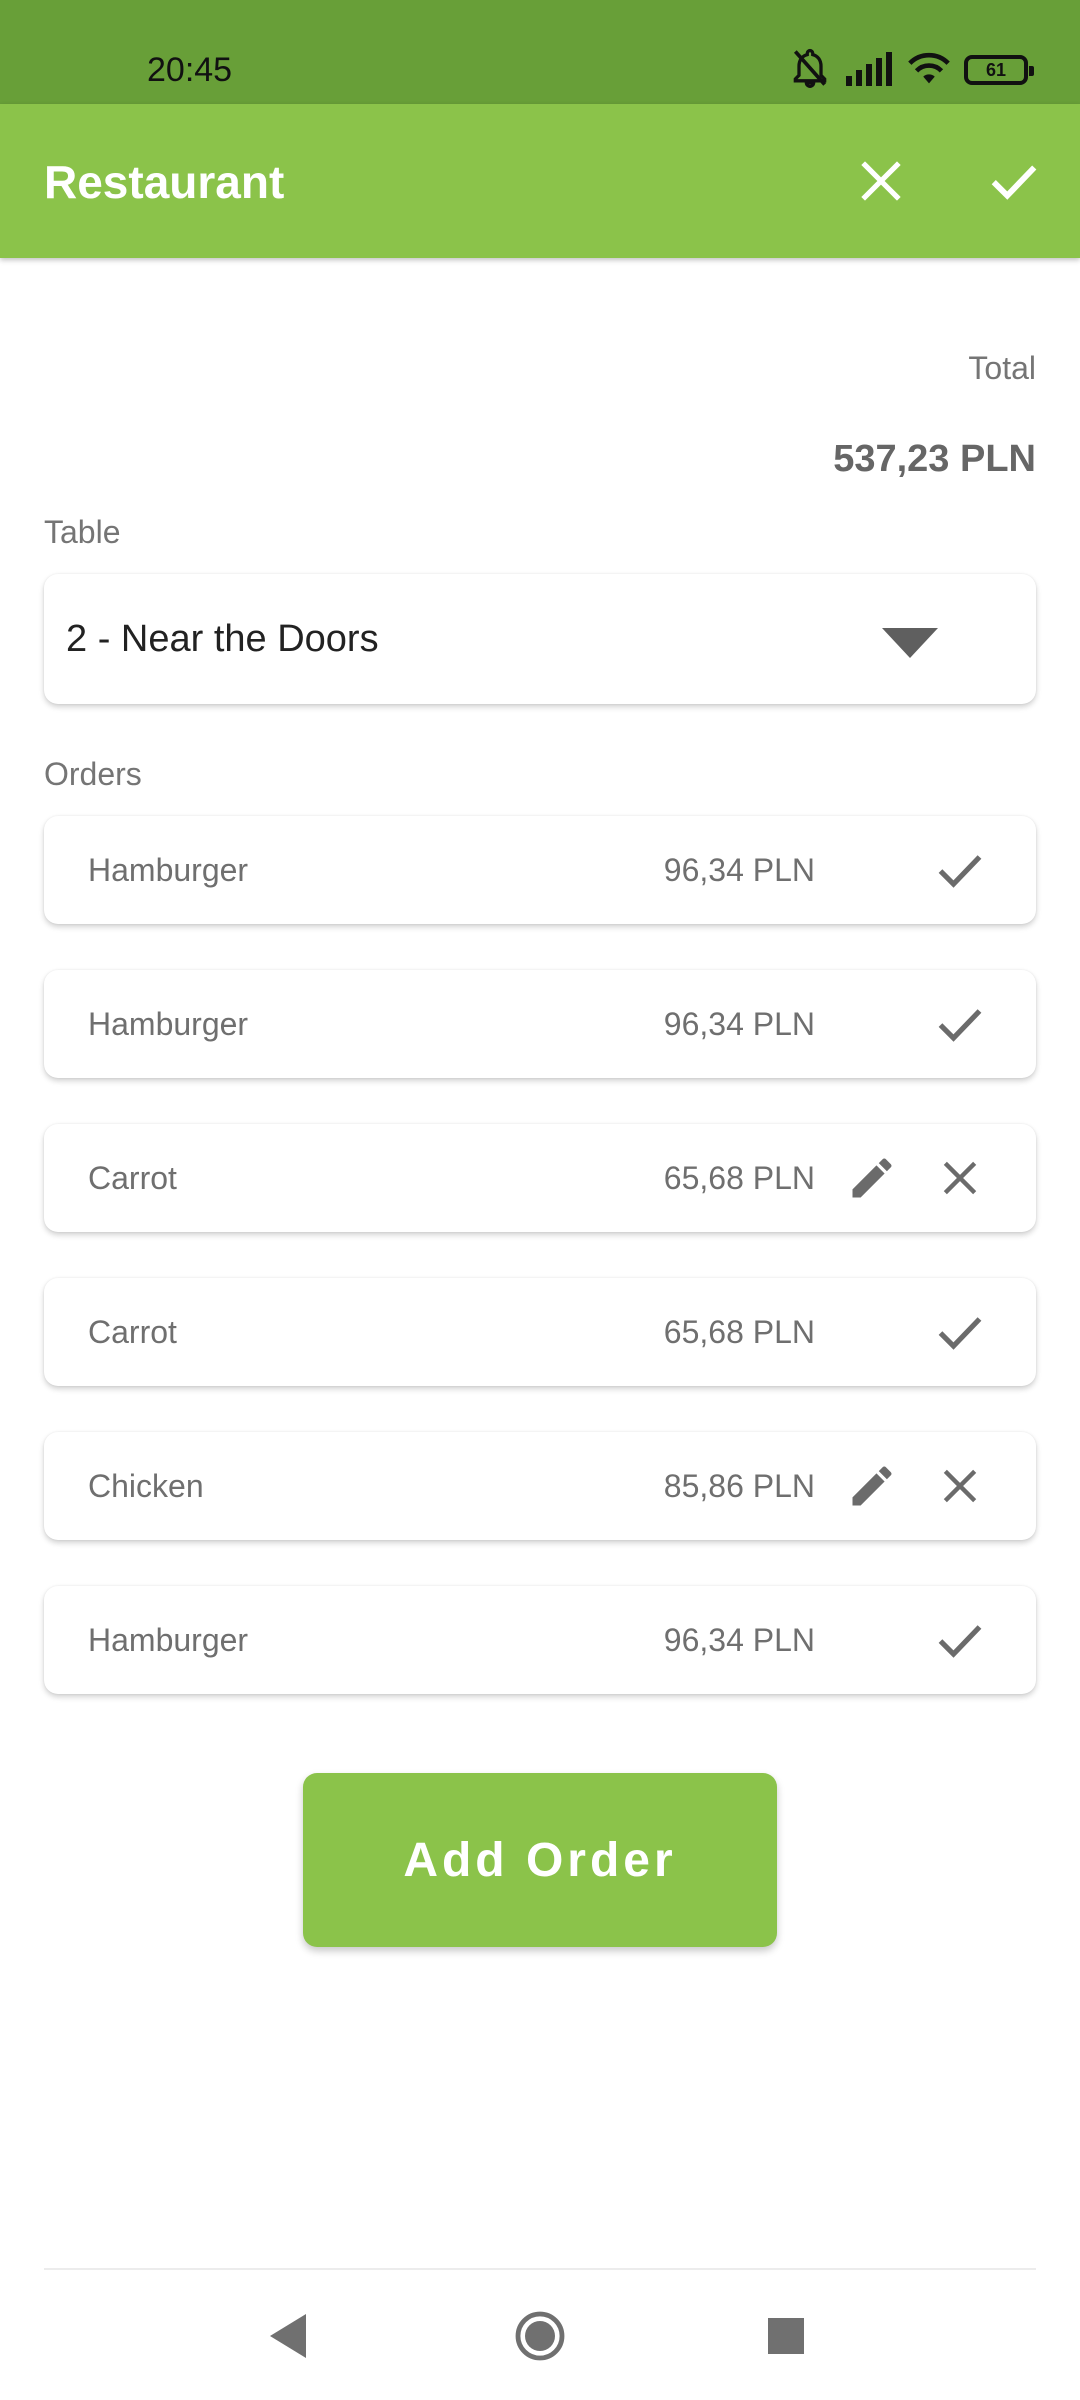 The image size is (1080, 2400). Describe the element at coordinates (869, 70) in the screenshot. I see `signal-icon` at that location.